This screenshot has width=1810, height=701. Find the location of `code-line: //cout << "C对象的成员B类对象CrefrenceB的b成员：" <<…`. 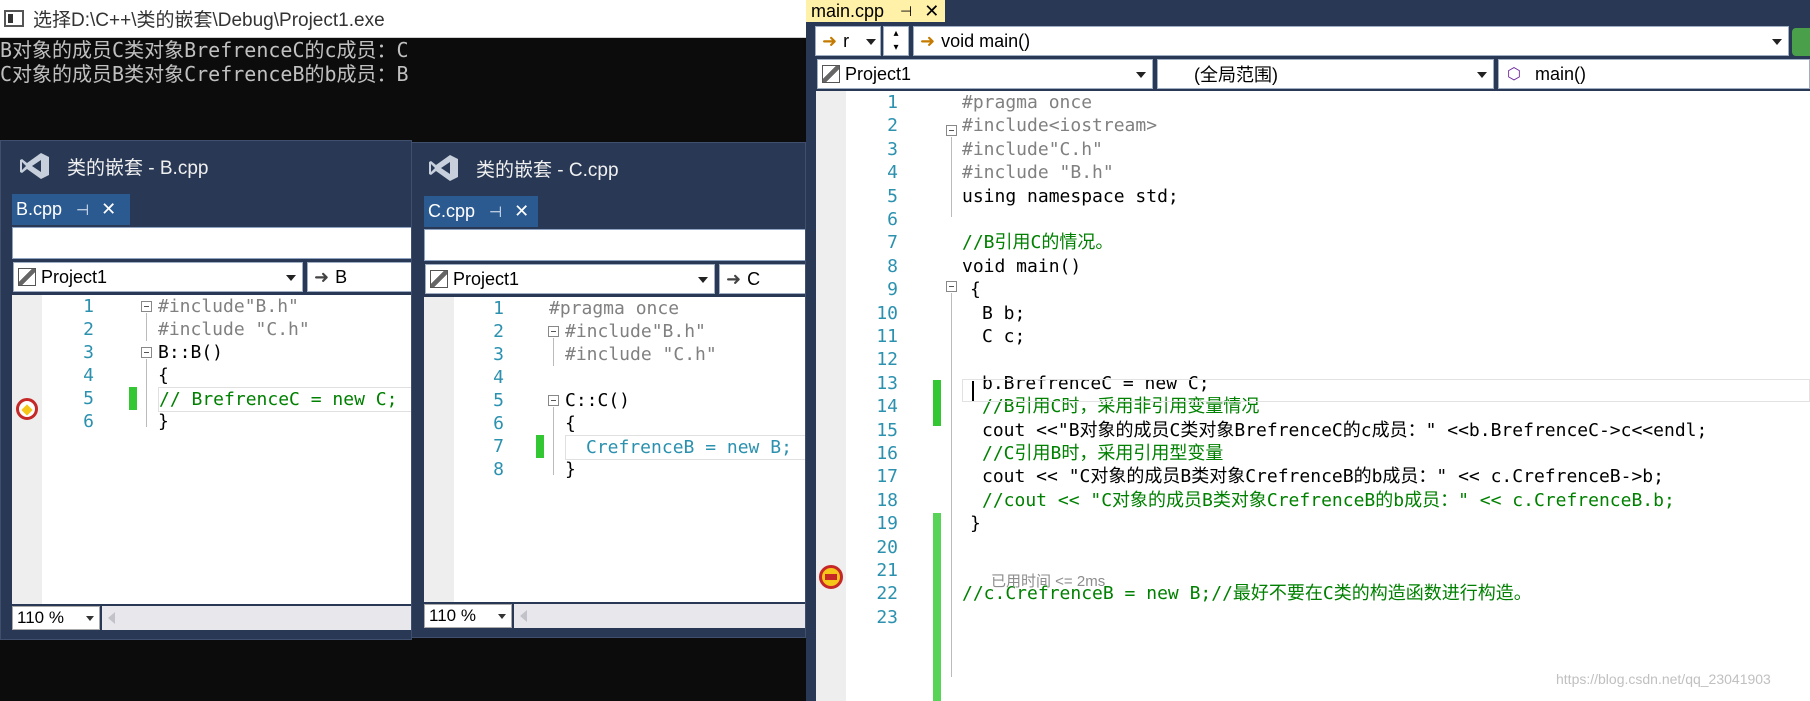

code-line: //cout << "C对象的成员B类对象CrefrenceB的b成员：" <<… is located at coordinates (1328, 500).